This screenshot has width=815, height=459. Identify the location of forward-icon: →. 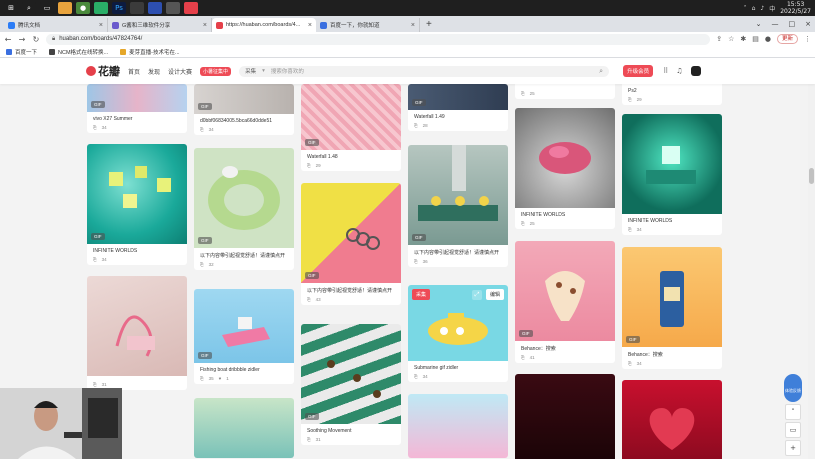
(22, 39).